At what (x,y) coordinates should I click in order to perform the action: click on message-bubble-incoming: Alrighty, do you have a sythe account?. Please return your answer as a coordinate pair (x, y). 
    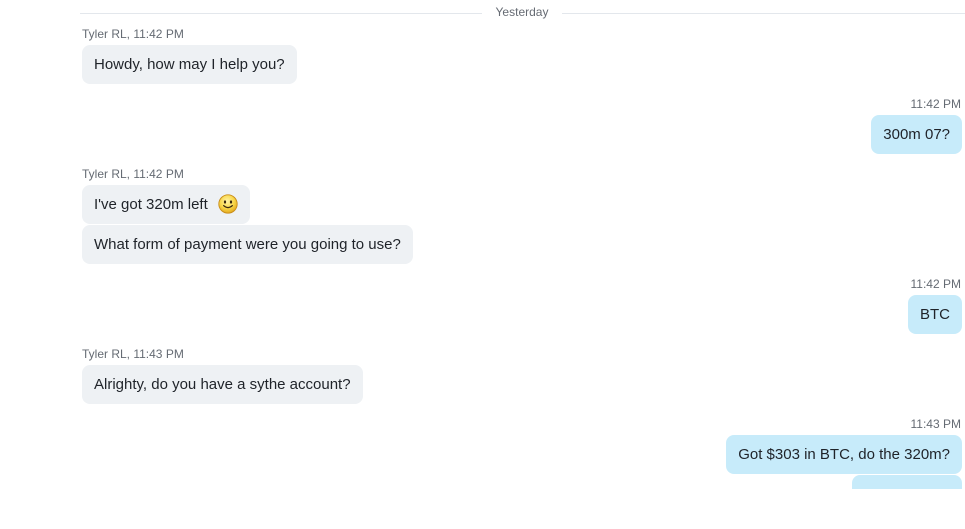
    Looking at the image, I should click on (222, 384).